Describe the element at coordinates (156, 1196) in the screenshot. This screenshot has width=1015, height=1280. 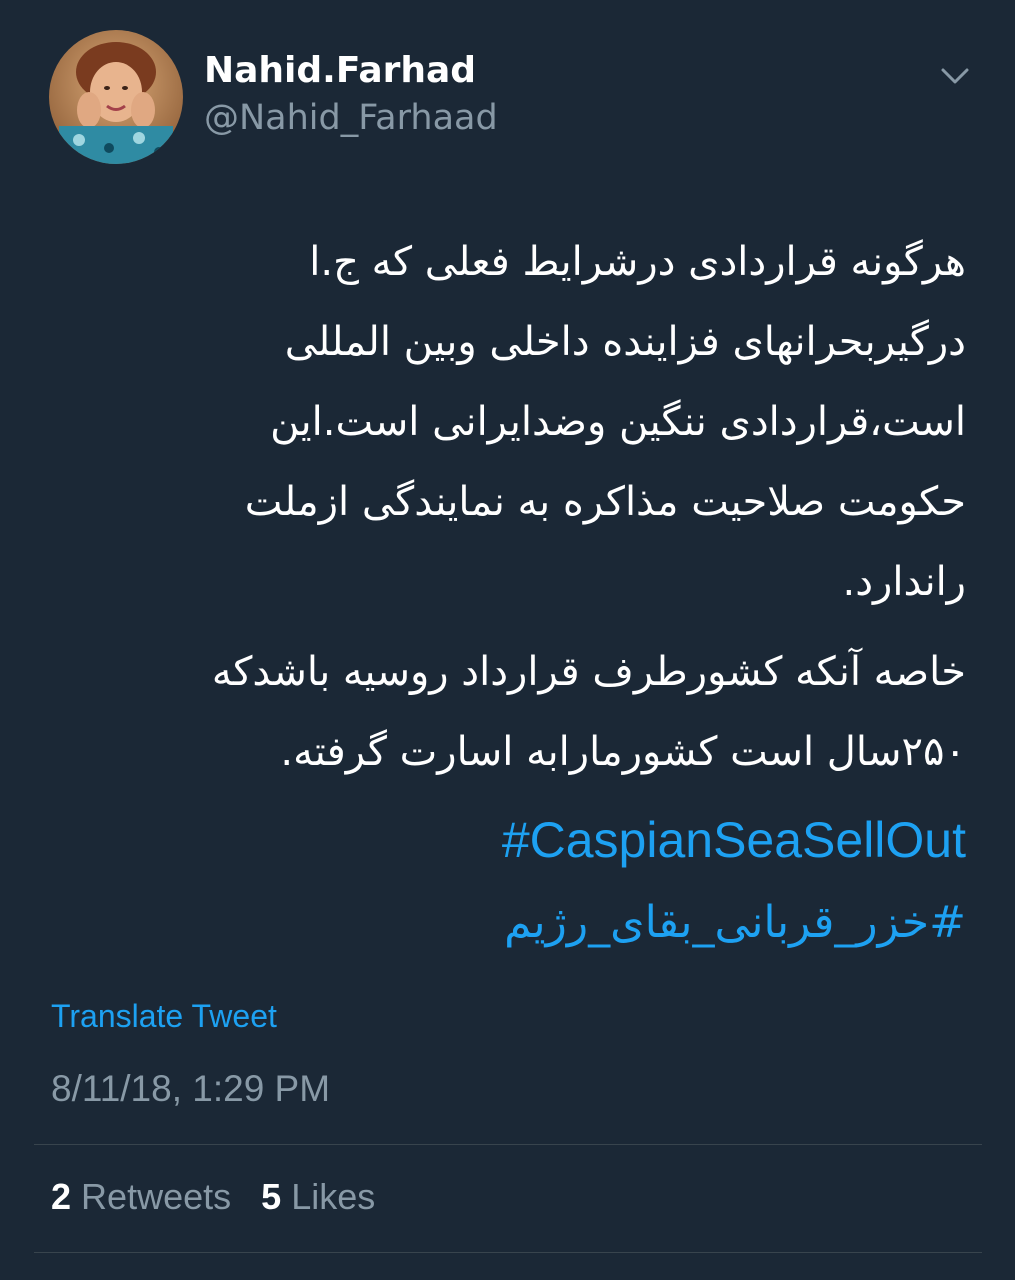
I see `retweets-label: Retweets` at that location.